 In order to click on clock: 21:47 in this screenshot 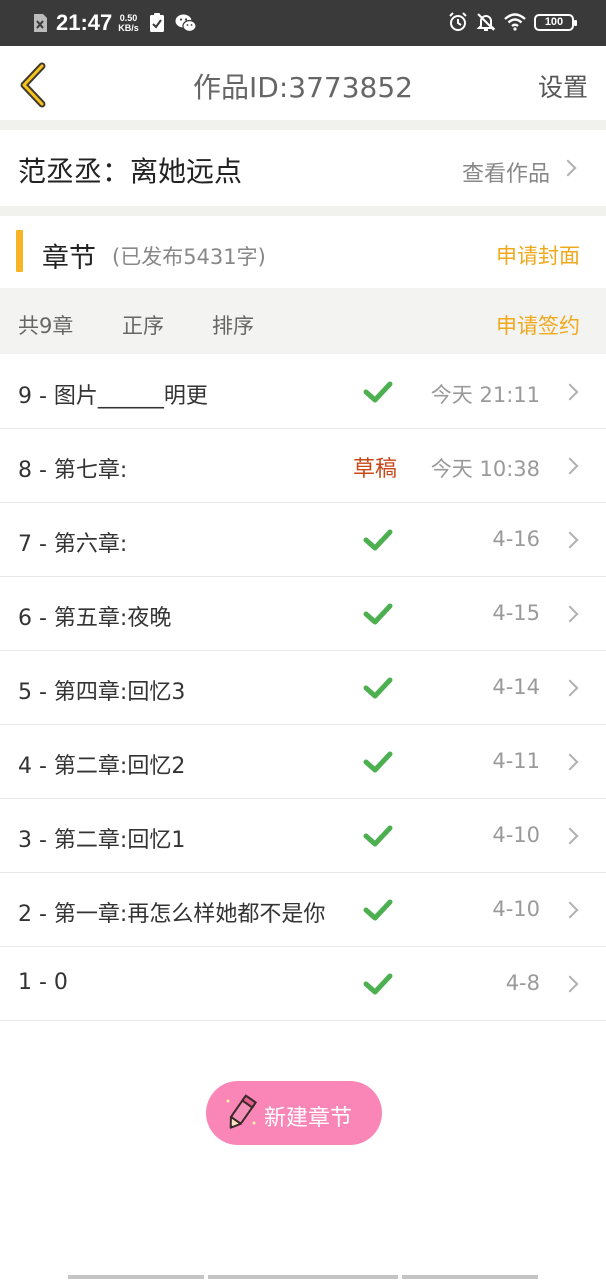, I will do `click(84, 22)`.